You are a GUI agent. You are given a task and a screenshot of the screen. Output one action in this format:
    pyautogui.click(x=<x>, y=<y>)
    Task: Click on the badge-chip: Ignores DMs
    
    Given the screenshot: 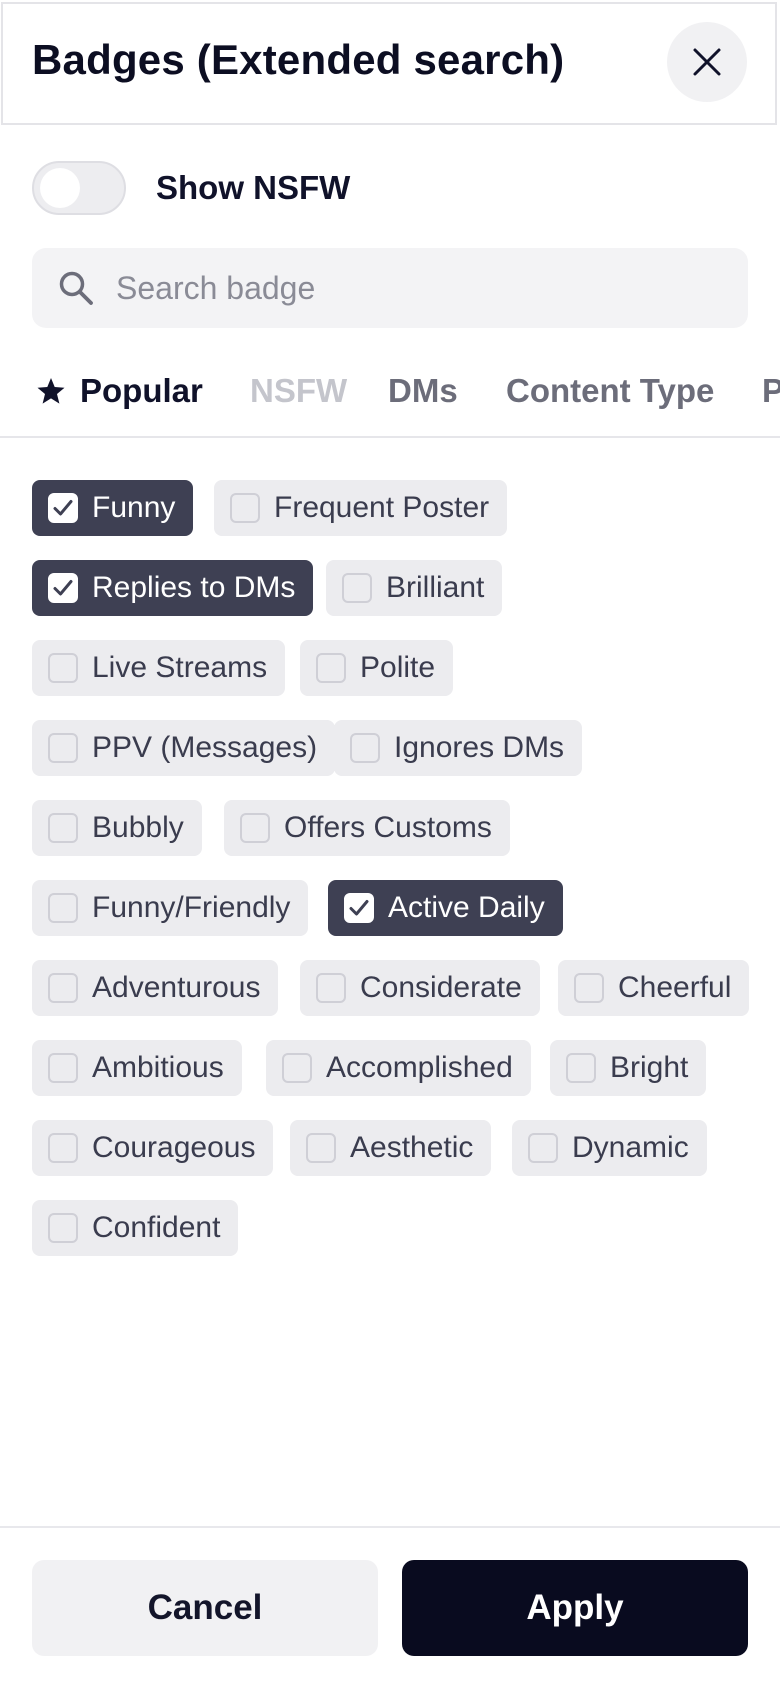 What is the action you would take?
    pyautogui.click(x=458, y=748)
    